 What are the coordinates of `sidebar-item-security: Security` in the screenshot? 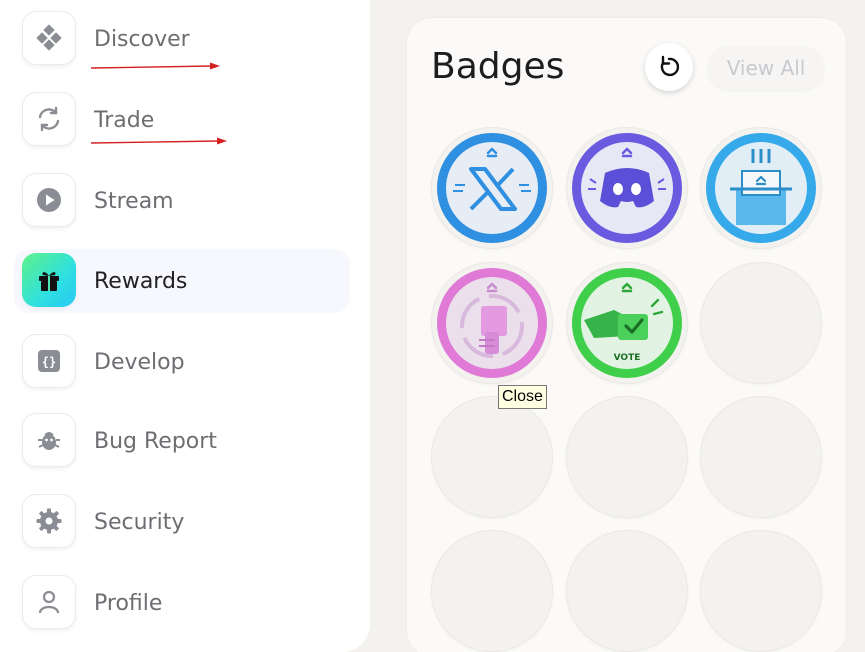 It's located at (182, 522).